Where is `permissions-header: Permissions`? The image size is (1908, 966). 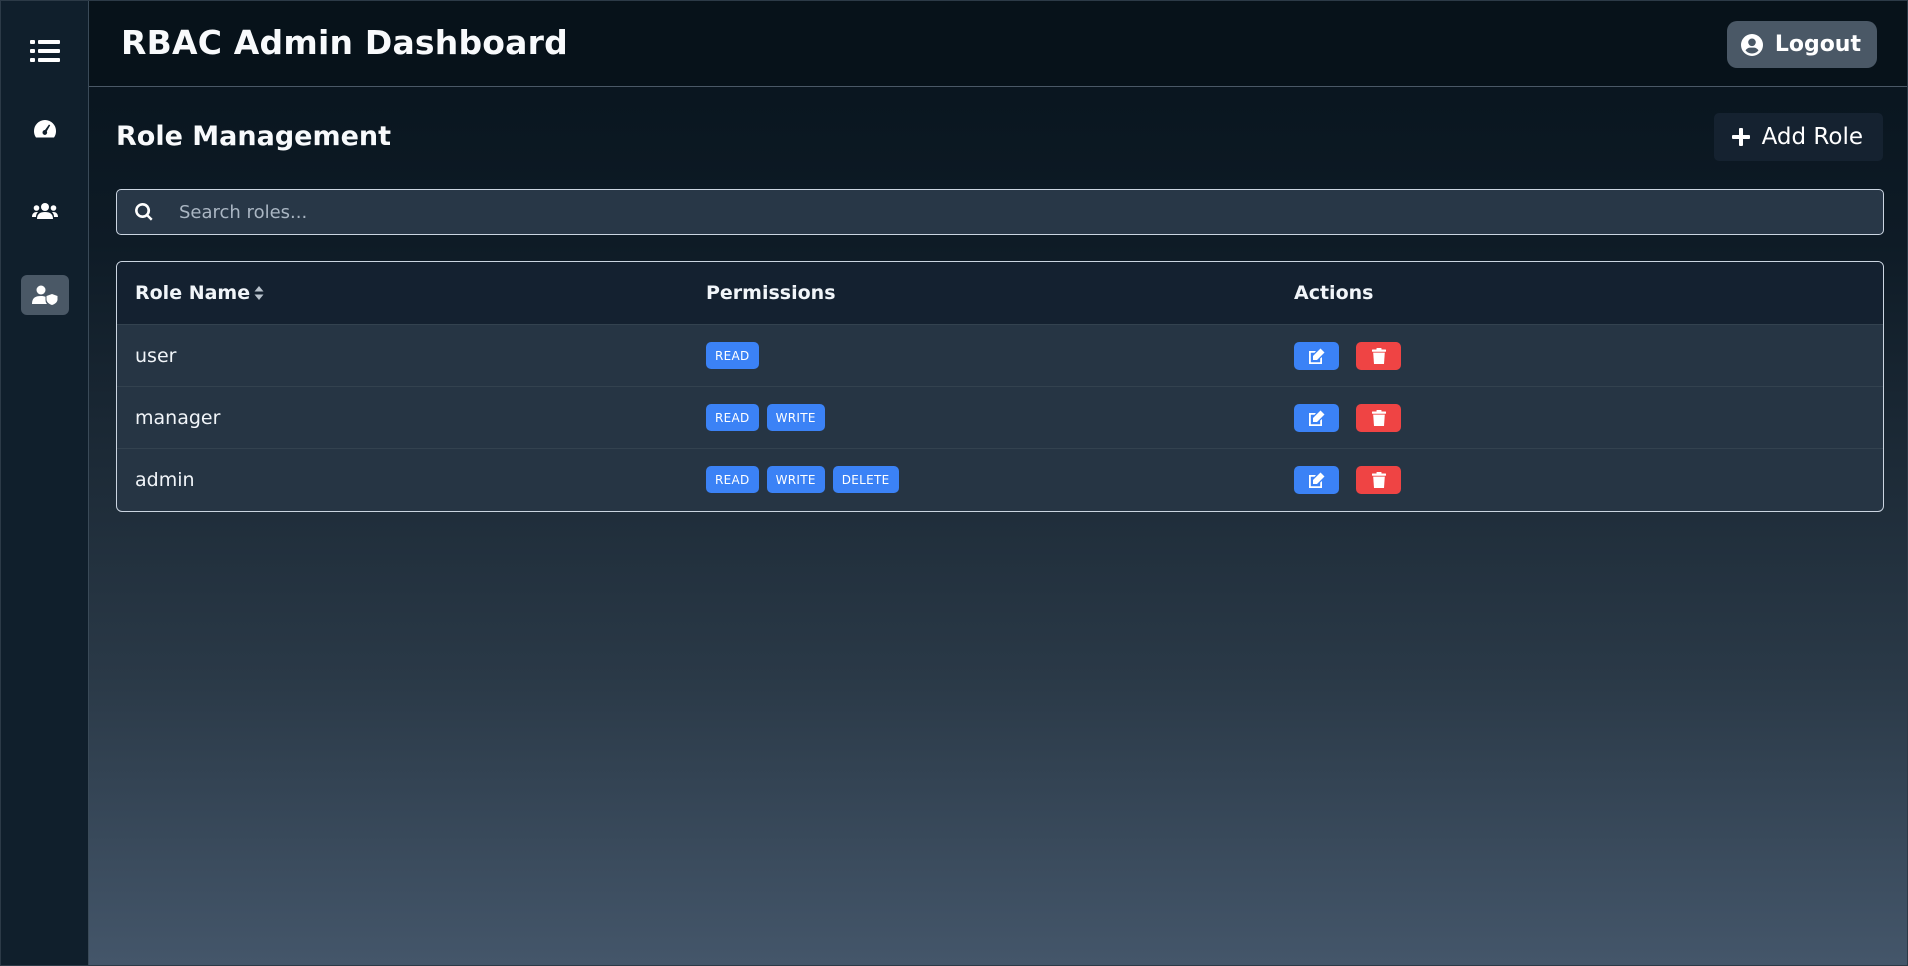
permissions-header: Permissions is located at coordinates (771, 293).